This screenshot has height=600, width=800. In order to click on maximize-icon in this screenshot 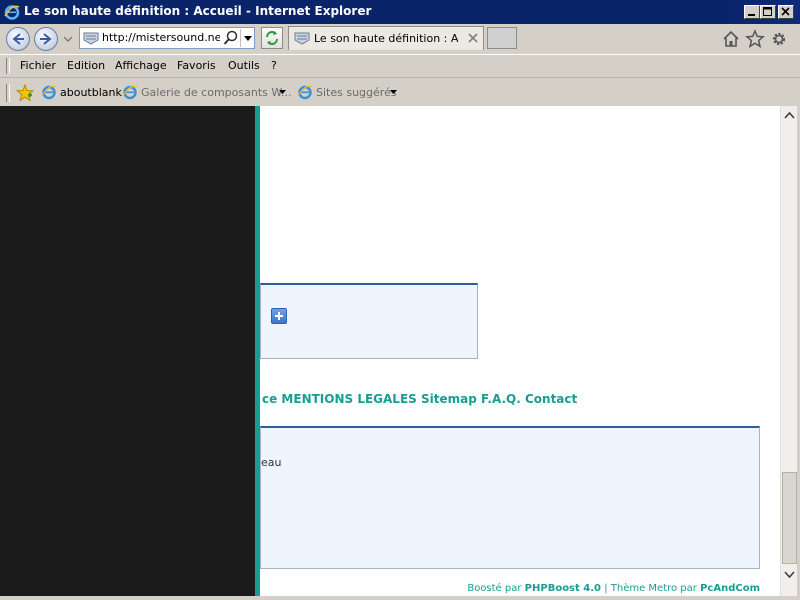, I will do `click(767, 11)`.